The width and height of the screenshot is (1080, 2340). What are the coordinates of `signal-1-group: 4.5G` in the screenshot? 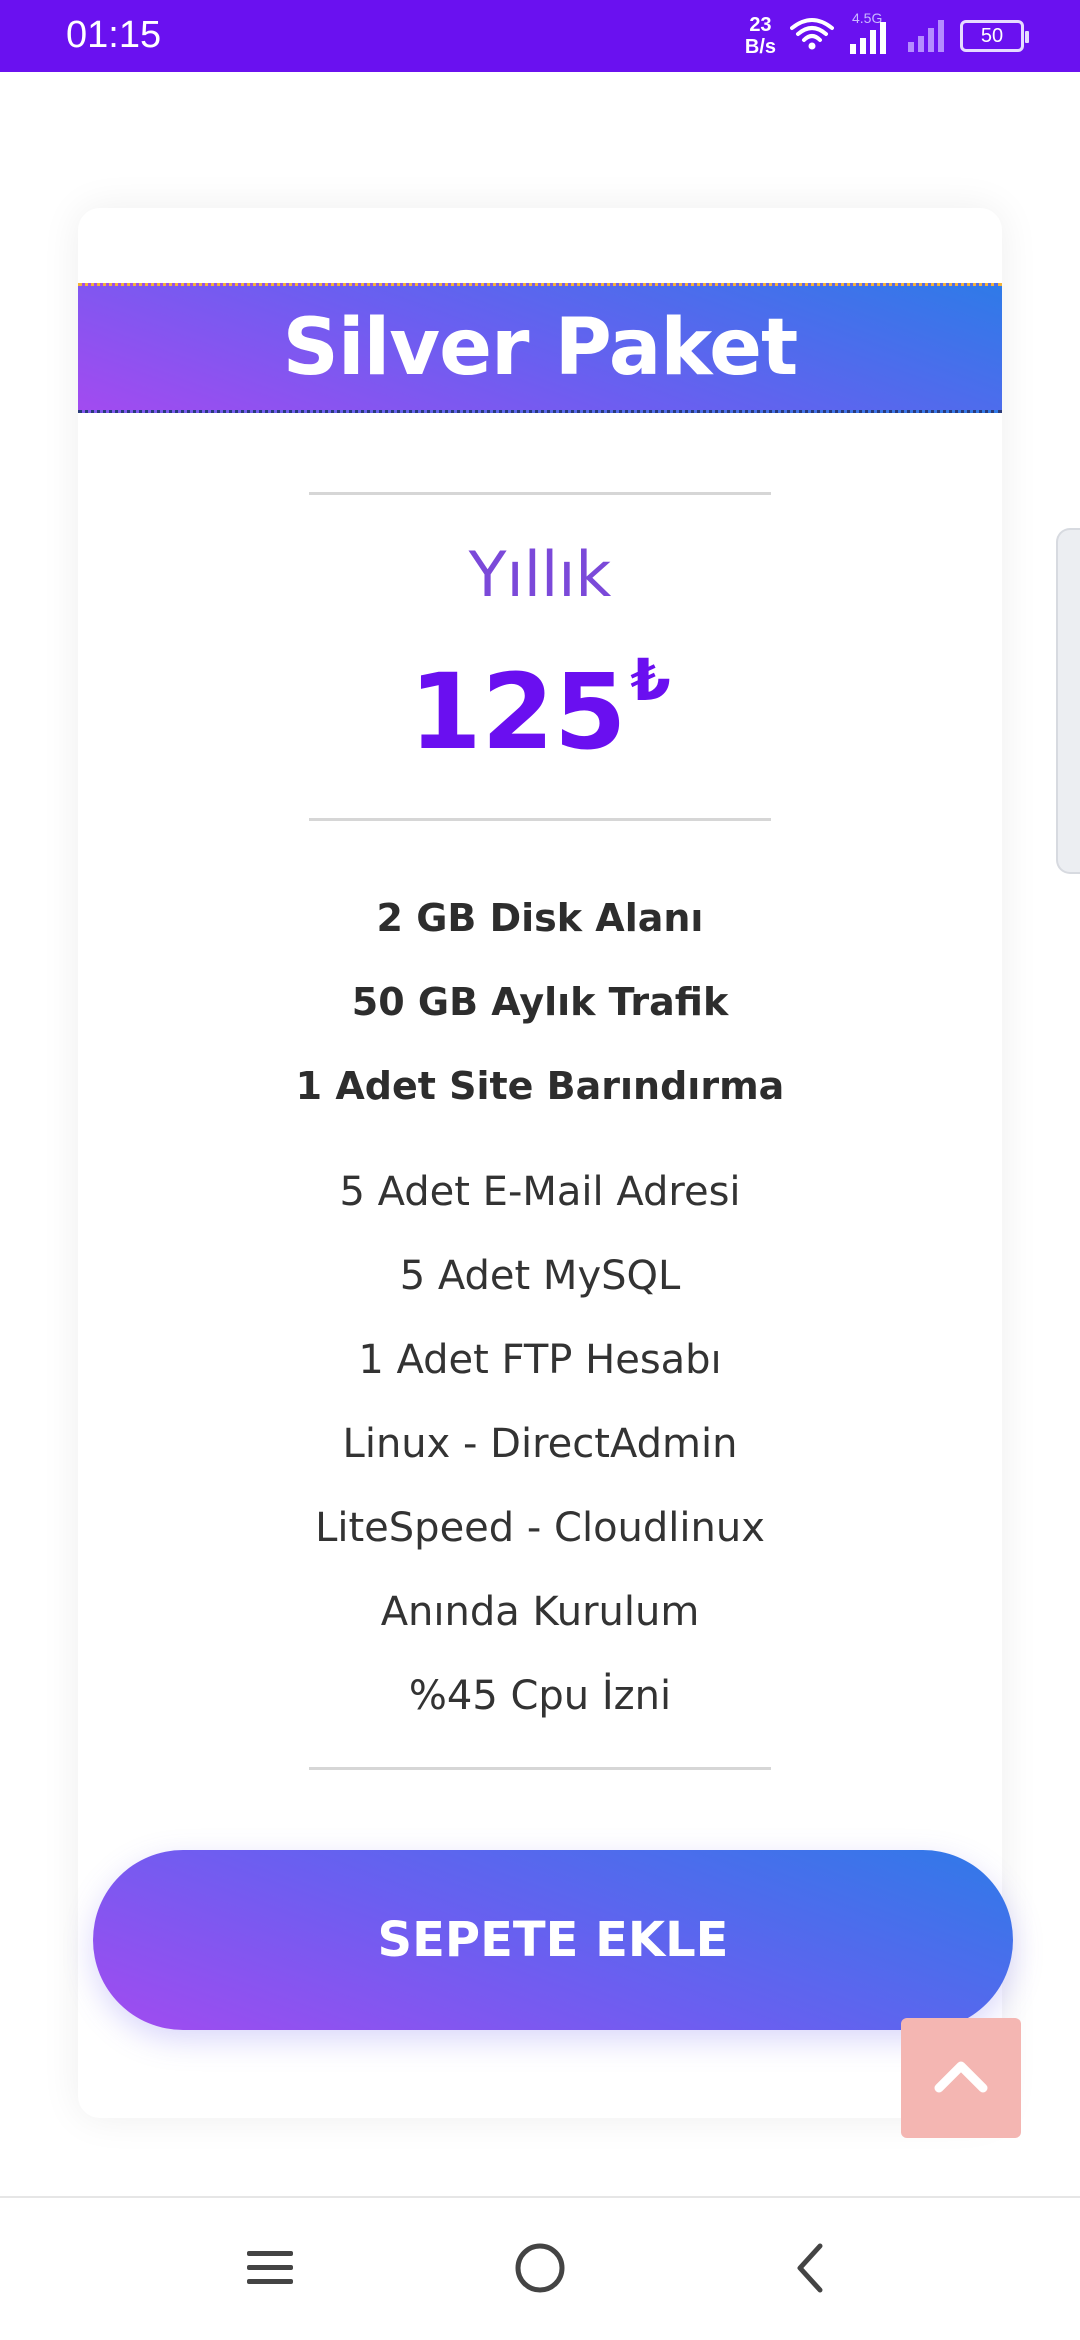 It's located at (870, 33).